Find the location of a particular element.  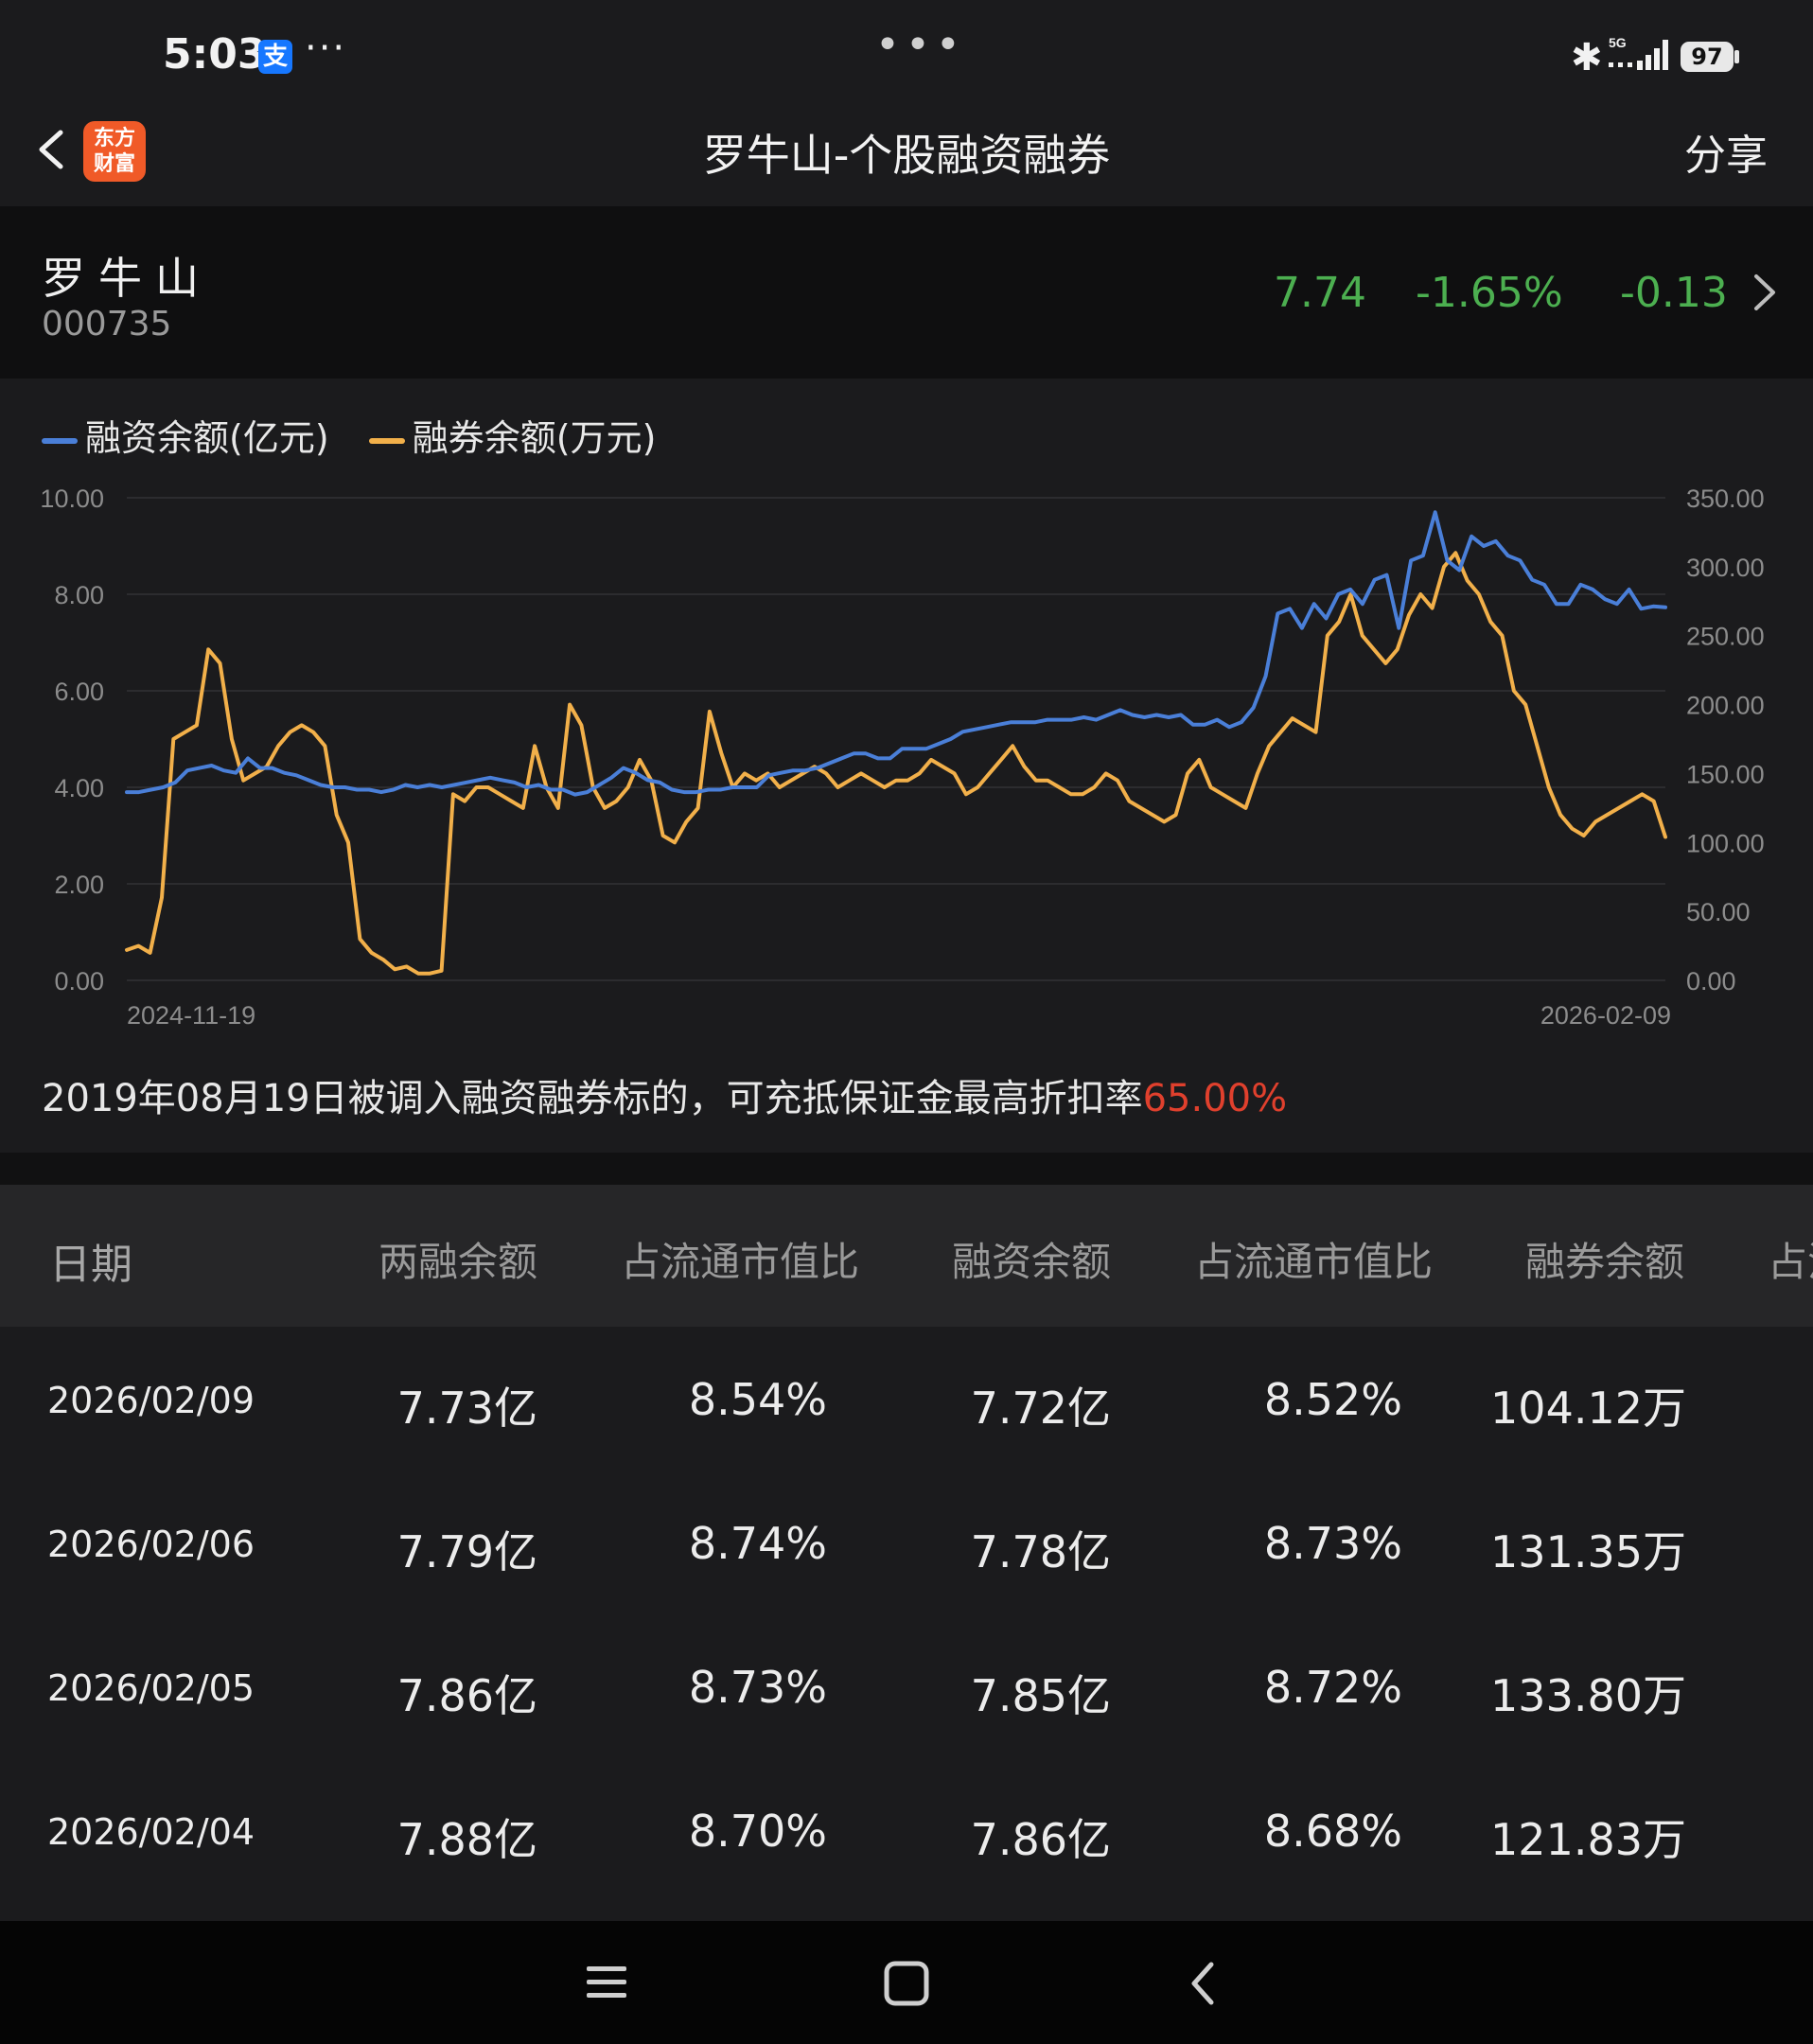

legend-financing-label: 融资余额(亿元) is located at coordinates (207, 438).